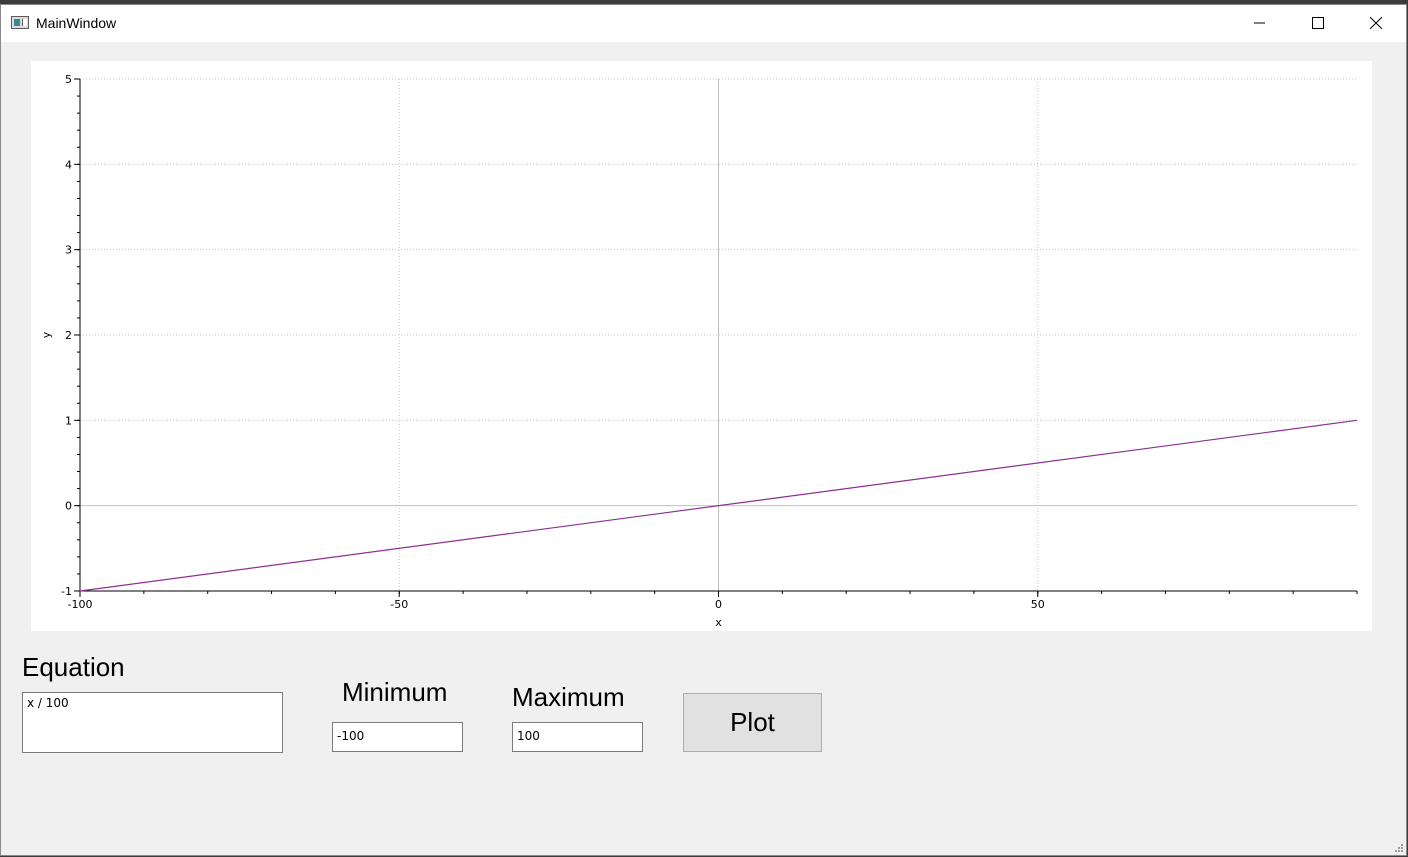 Image resolution: width=1408 pixels, height=857 pixels. What do you see at coordinates (20, 22) in the screenshot?
I see `app-icon` at bounding box center [20, 22].